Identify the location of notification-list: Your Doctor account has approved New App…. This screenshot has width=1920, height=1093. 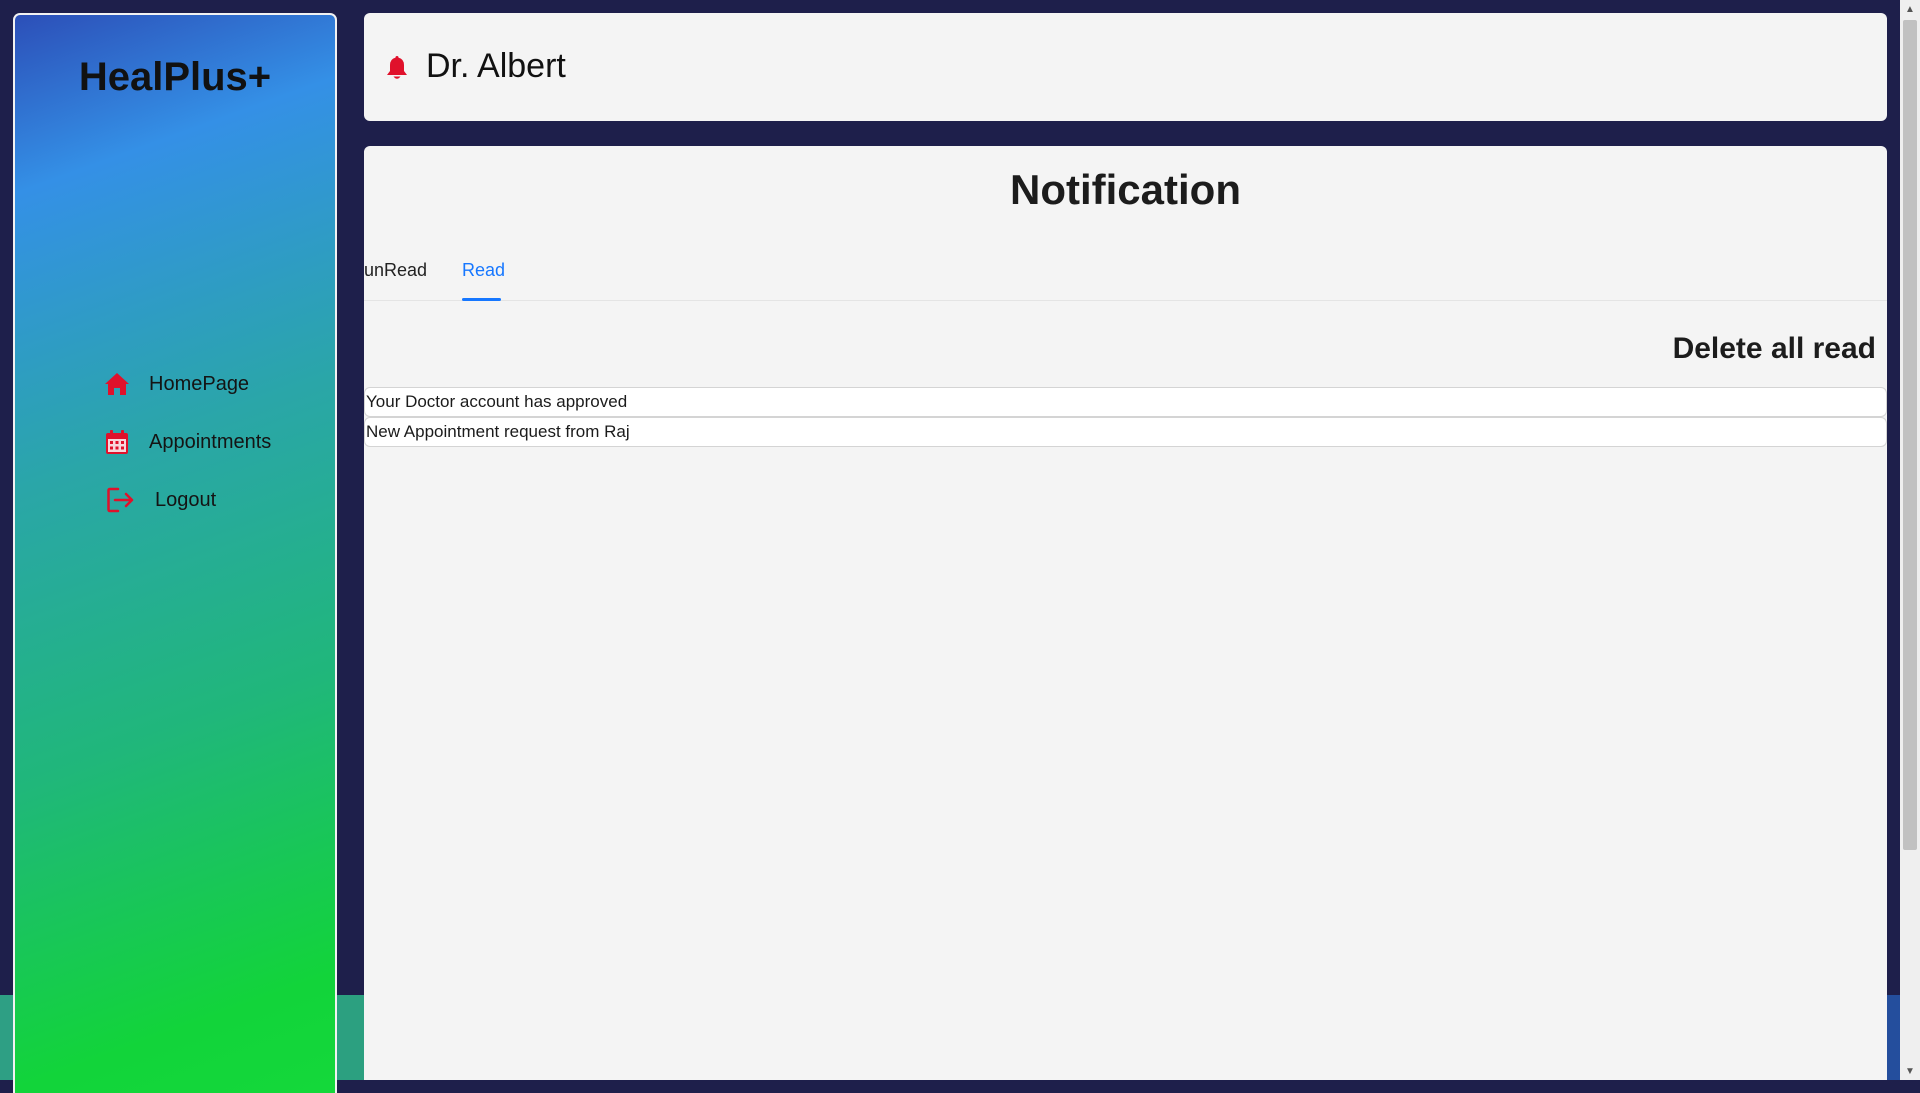
(1125, 417).